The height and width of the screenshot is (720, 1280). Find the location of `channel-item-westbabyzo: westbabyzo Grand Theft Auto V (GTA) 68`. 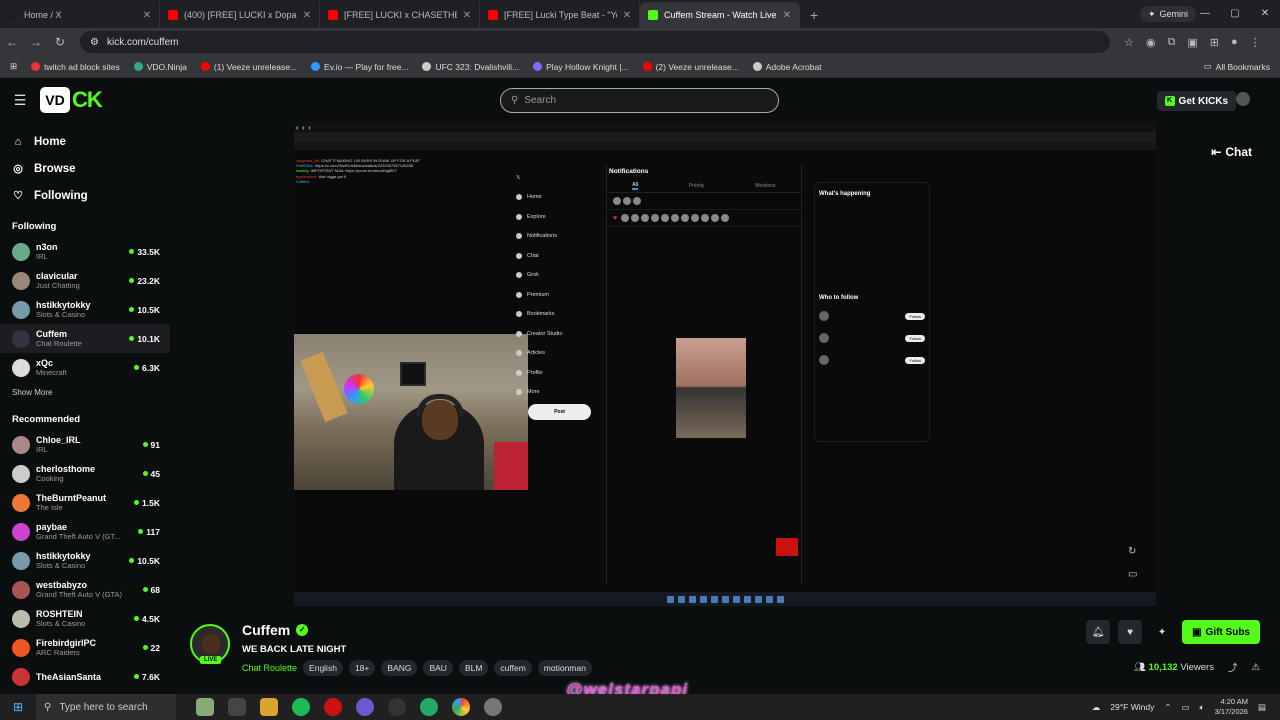

channel-item-westbabyzo: westbabyzo Grand Theft Auto V (GTA) 68 is located at coordinates (85, 589).